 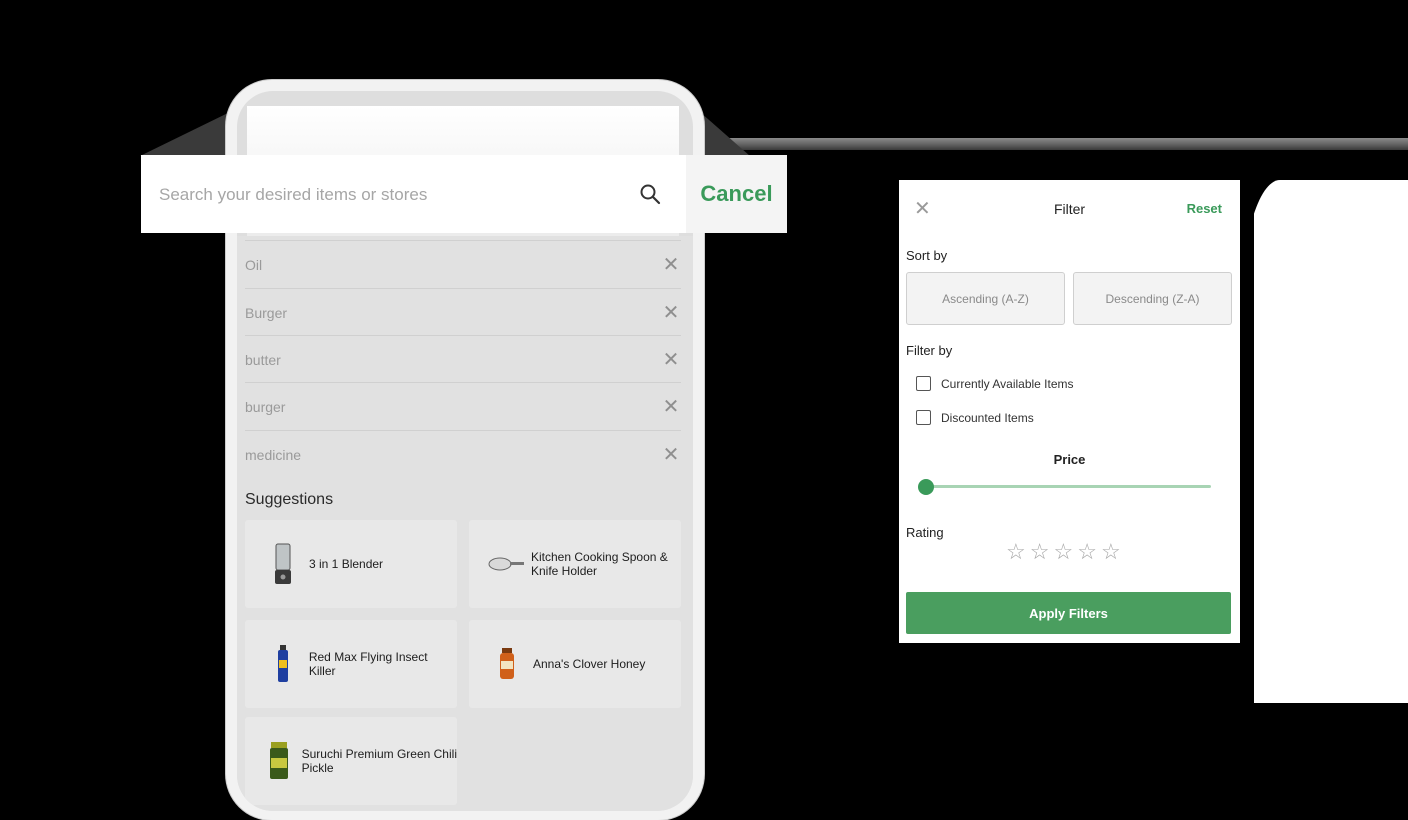 What do you see at coordinates (1247, 441) in the screenshot?
I see `background-notch` at bounding box center [1247, 441].